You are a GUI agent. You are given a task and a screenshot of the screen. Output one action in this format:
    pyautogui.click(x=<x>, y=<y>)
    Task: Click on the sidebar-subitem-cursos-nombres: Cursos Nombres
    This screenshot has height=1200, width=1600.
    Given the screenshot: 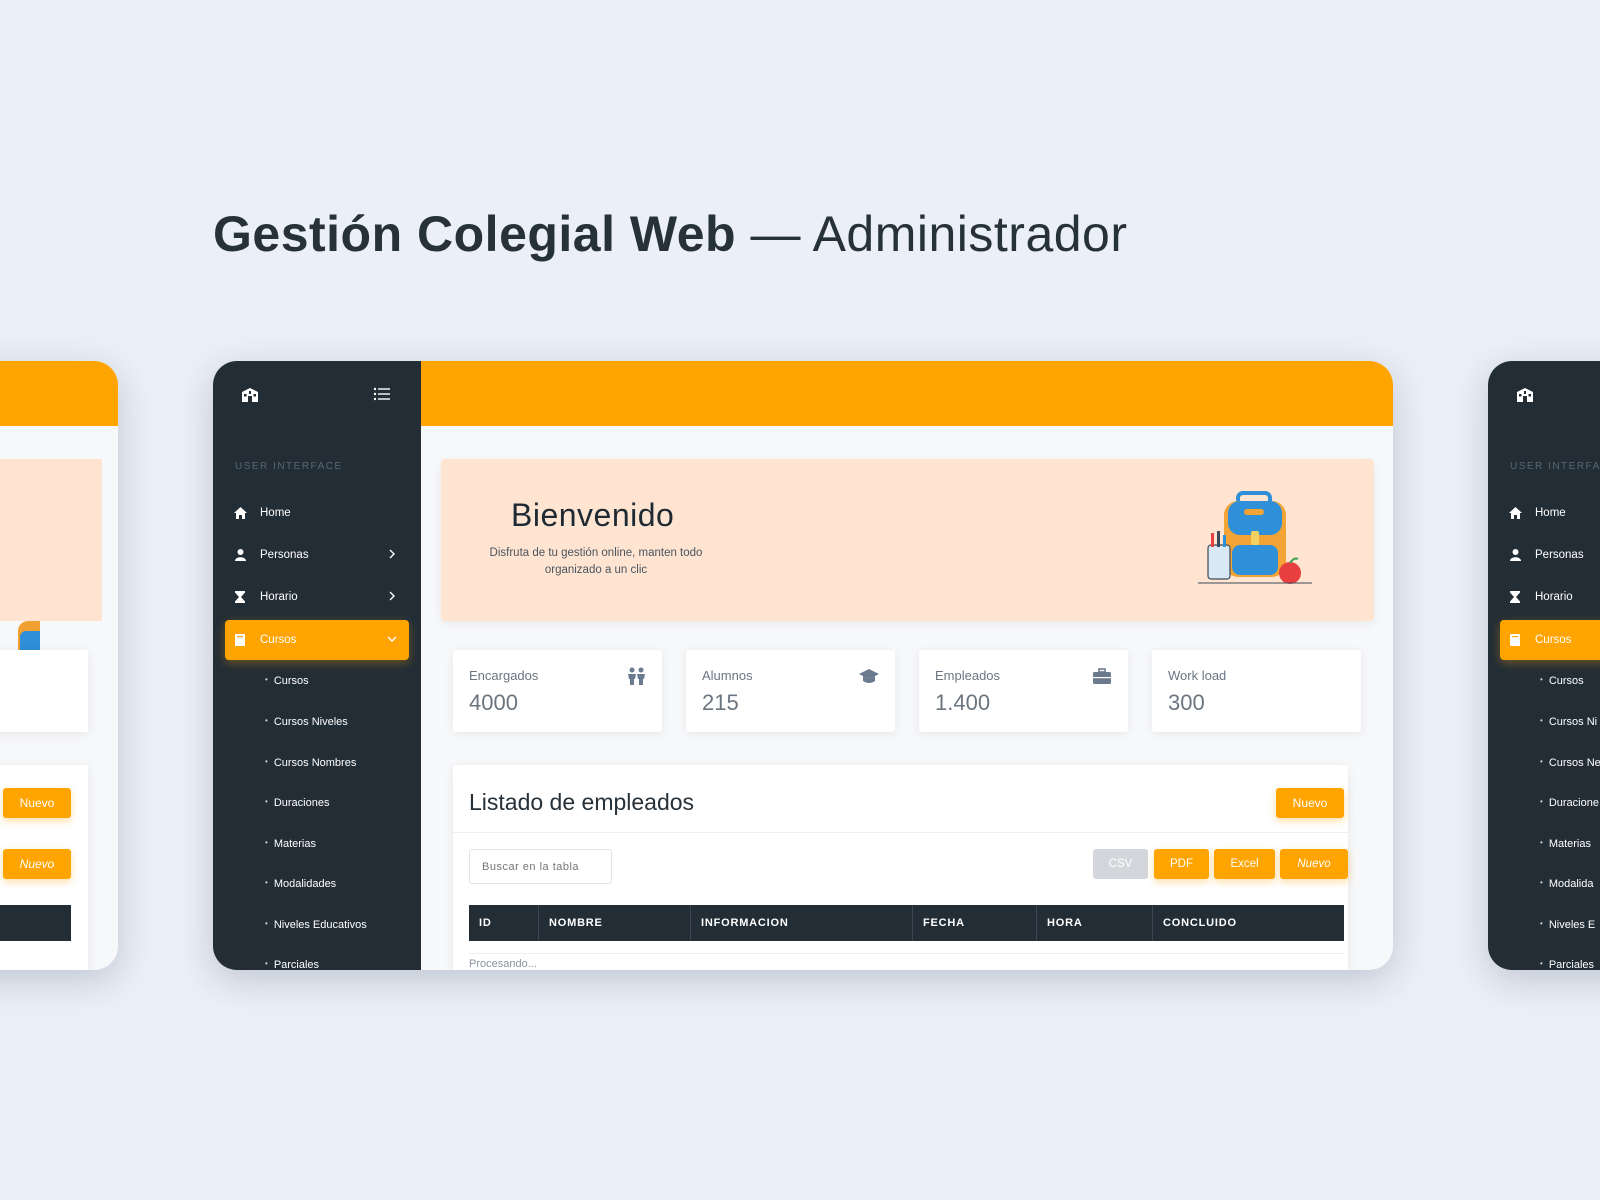 What is the action you would take?
    pyautogui.click(x=311, y=763)
    